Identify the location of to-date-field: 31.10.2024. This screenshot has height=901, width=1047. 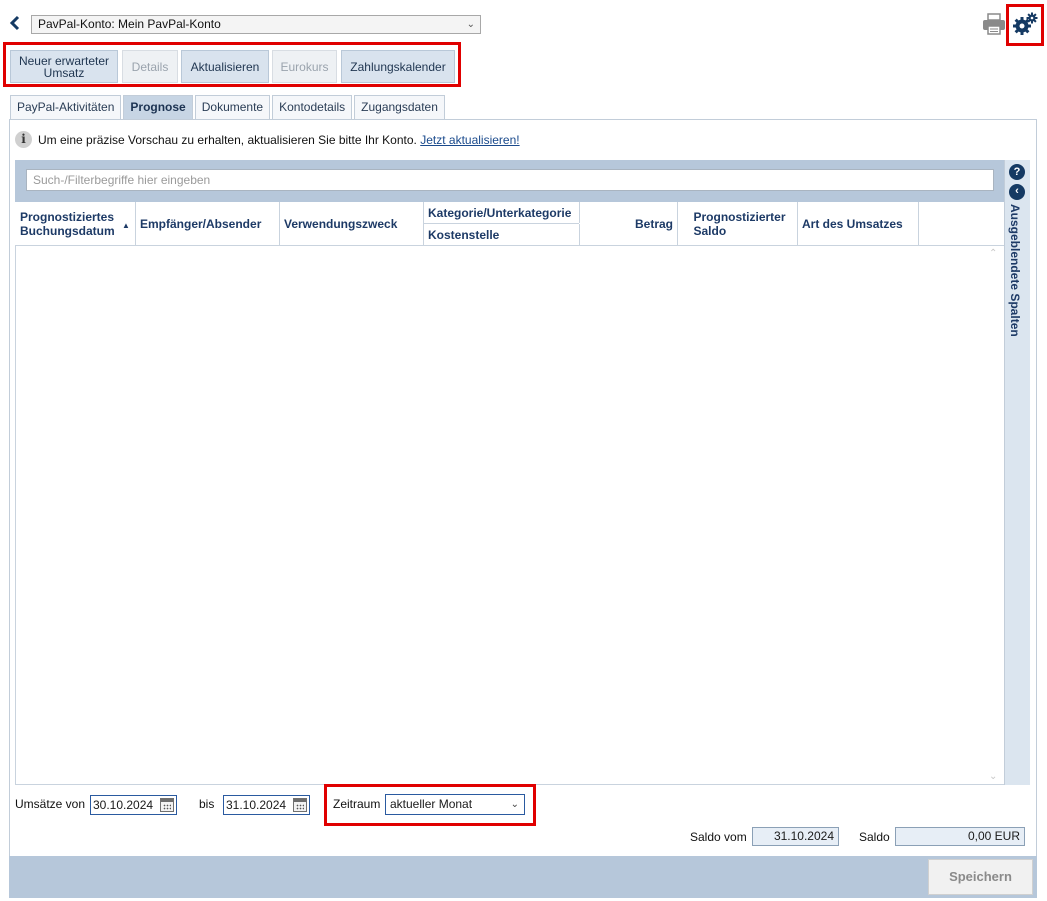
(266, 805).